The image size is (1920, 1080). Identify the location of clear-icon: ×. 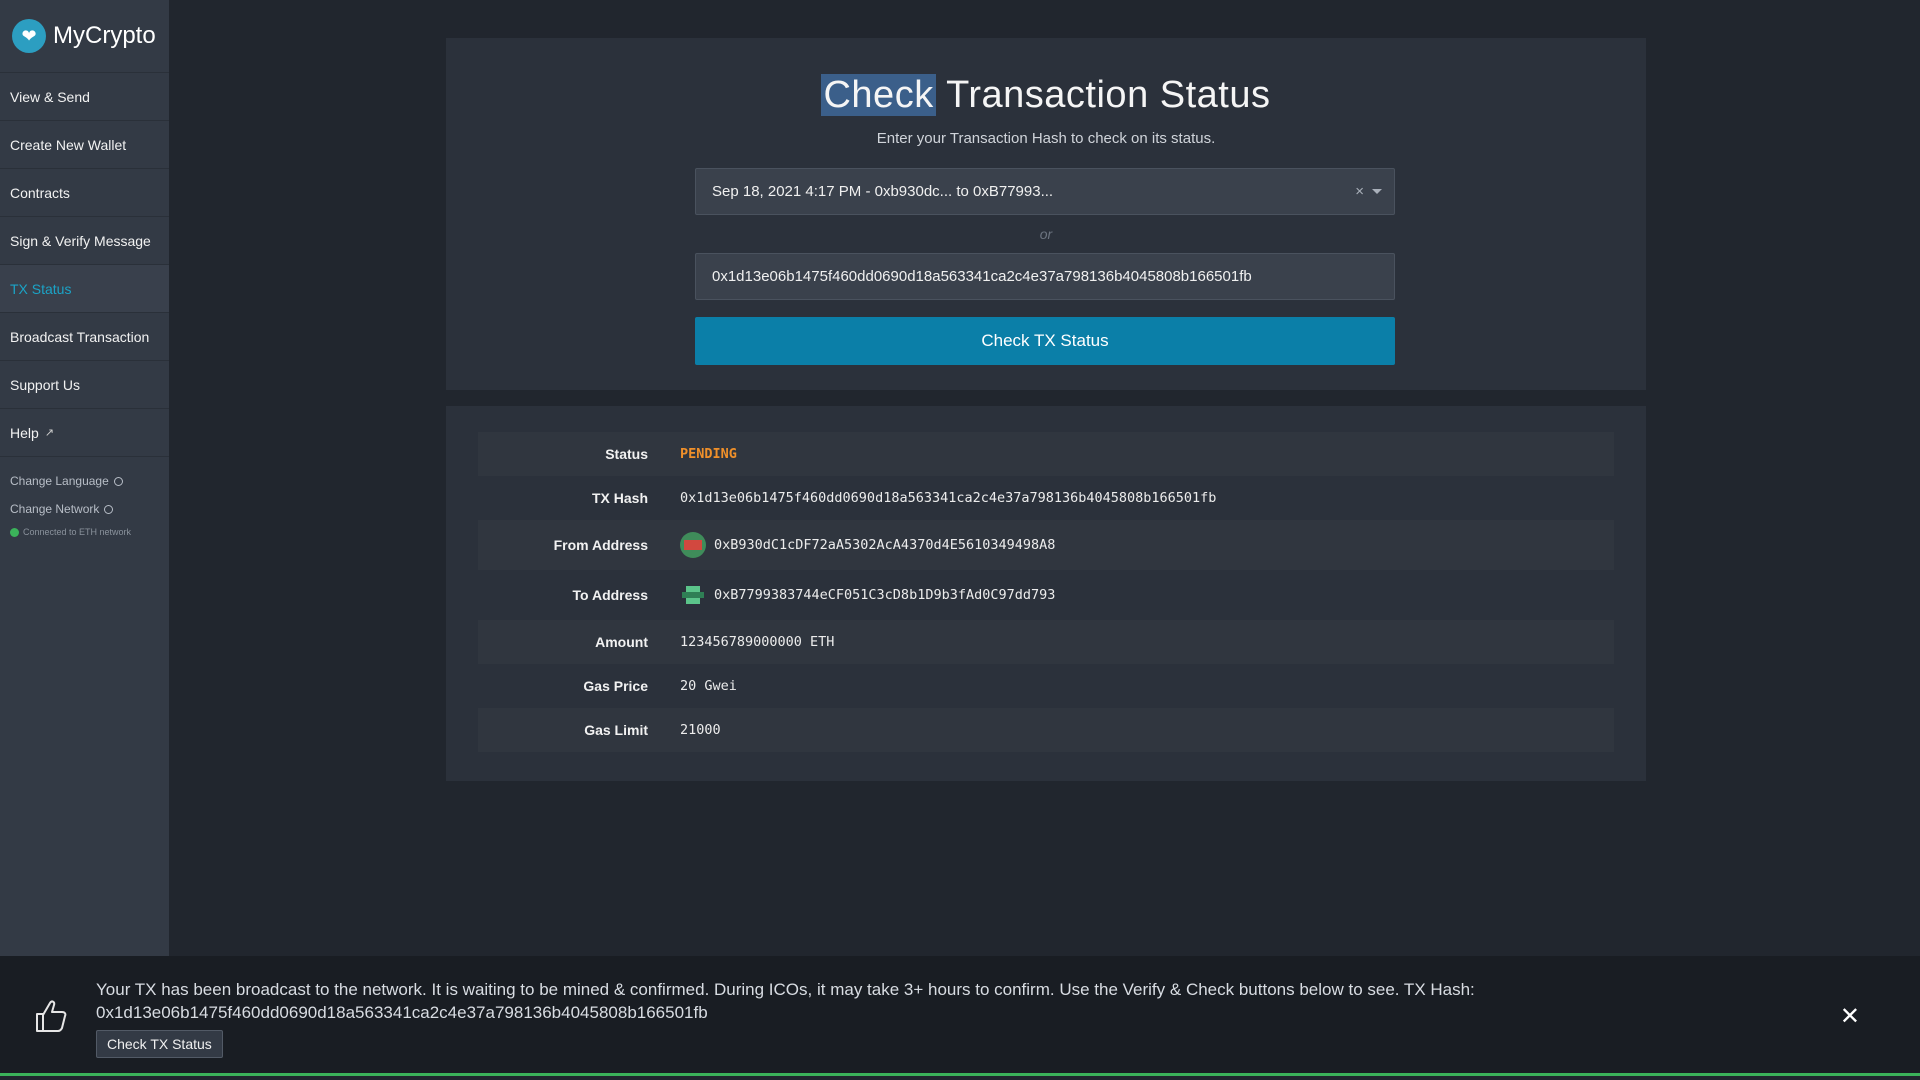
(1359, 191).